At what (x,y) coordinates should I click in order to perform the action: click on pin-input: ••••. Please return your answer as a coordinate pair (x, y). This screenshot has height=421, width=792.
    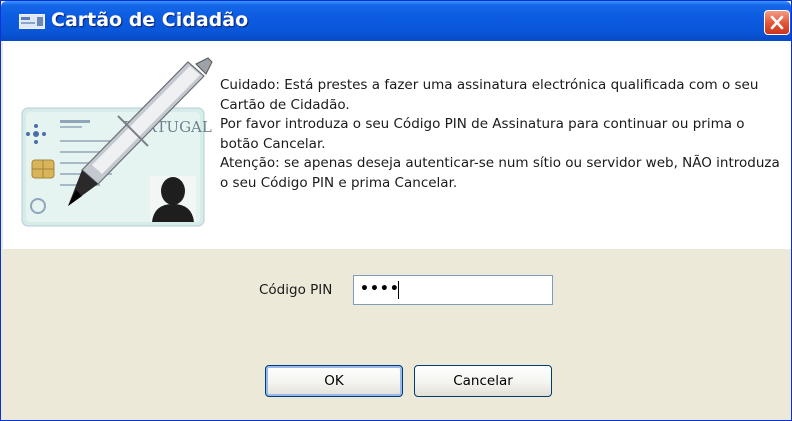
    Looking at the image, I should click on (453, 290).